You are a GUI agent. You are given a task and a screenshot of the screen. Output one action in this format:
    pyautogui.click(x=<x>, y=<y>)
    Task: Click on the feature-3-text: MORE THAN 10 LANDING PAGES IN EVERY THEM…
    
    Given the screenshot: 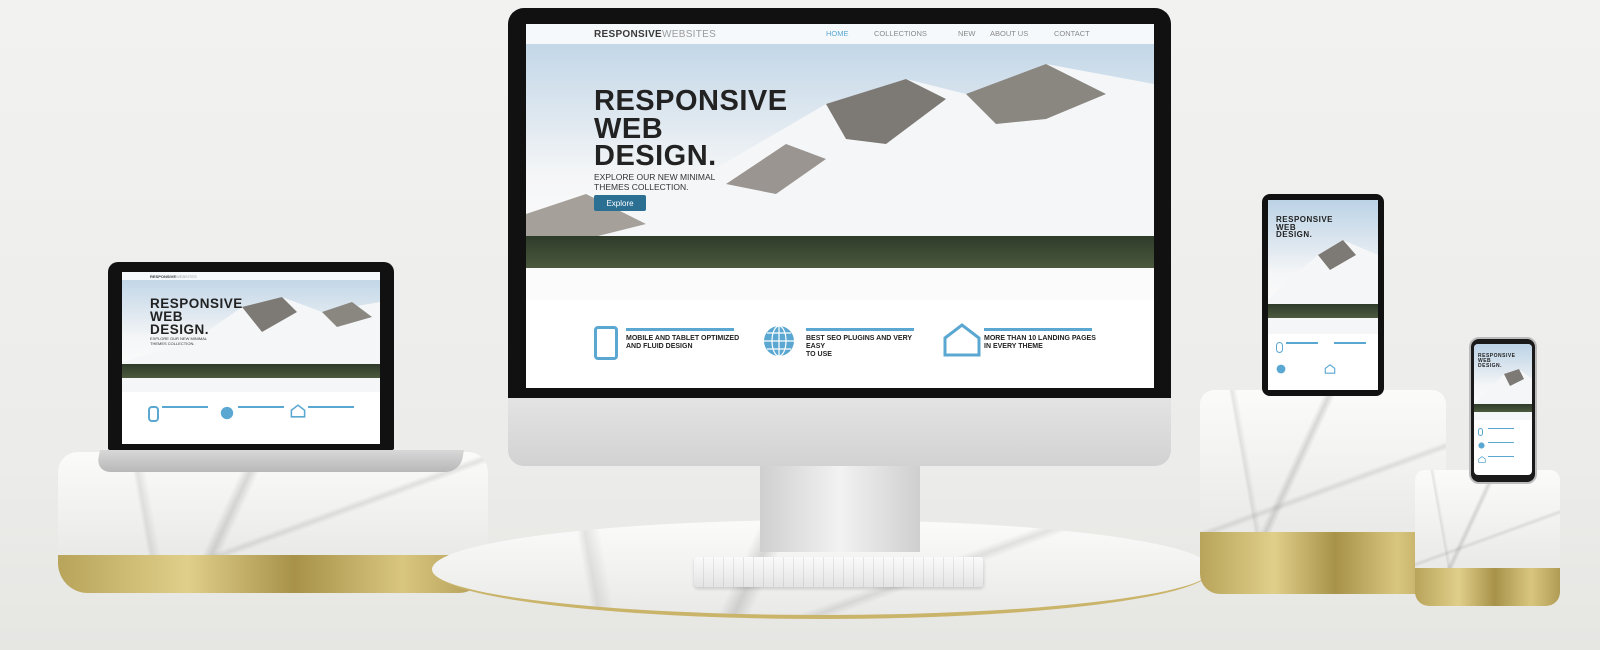 What is the action you would take?
    pyautogui.click(x=1040, y=343)
    